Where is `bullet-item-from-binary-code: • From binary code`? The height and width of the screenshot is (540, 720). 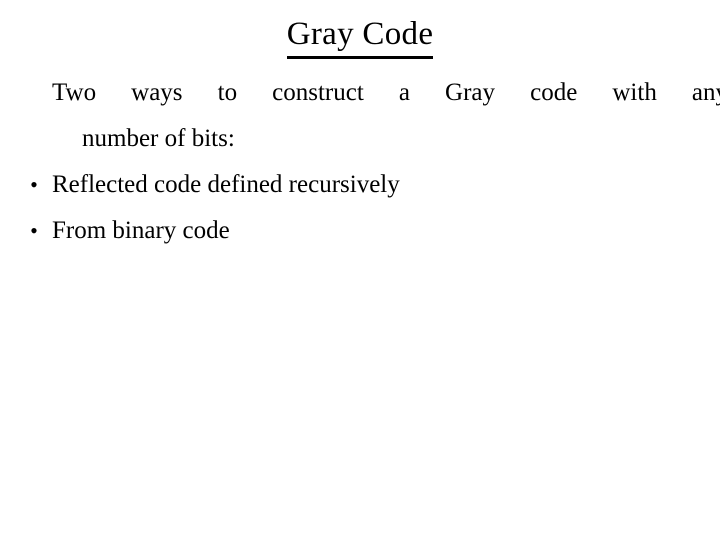 bullet-item-from-binary-code: • From binary code is located at coordinates (360, 231).